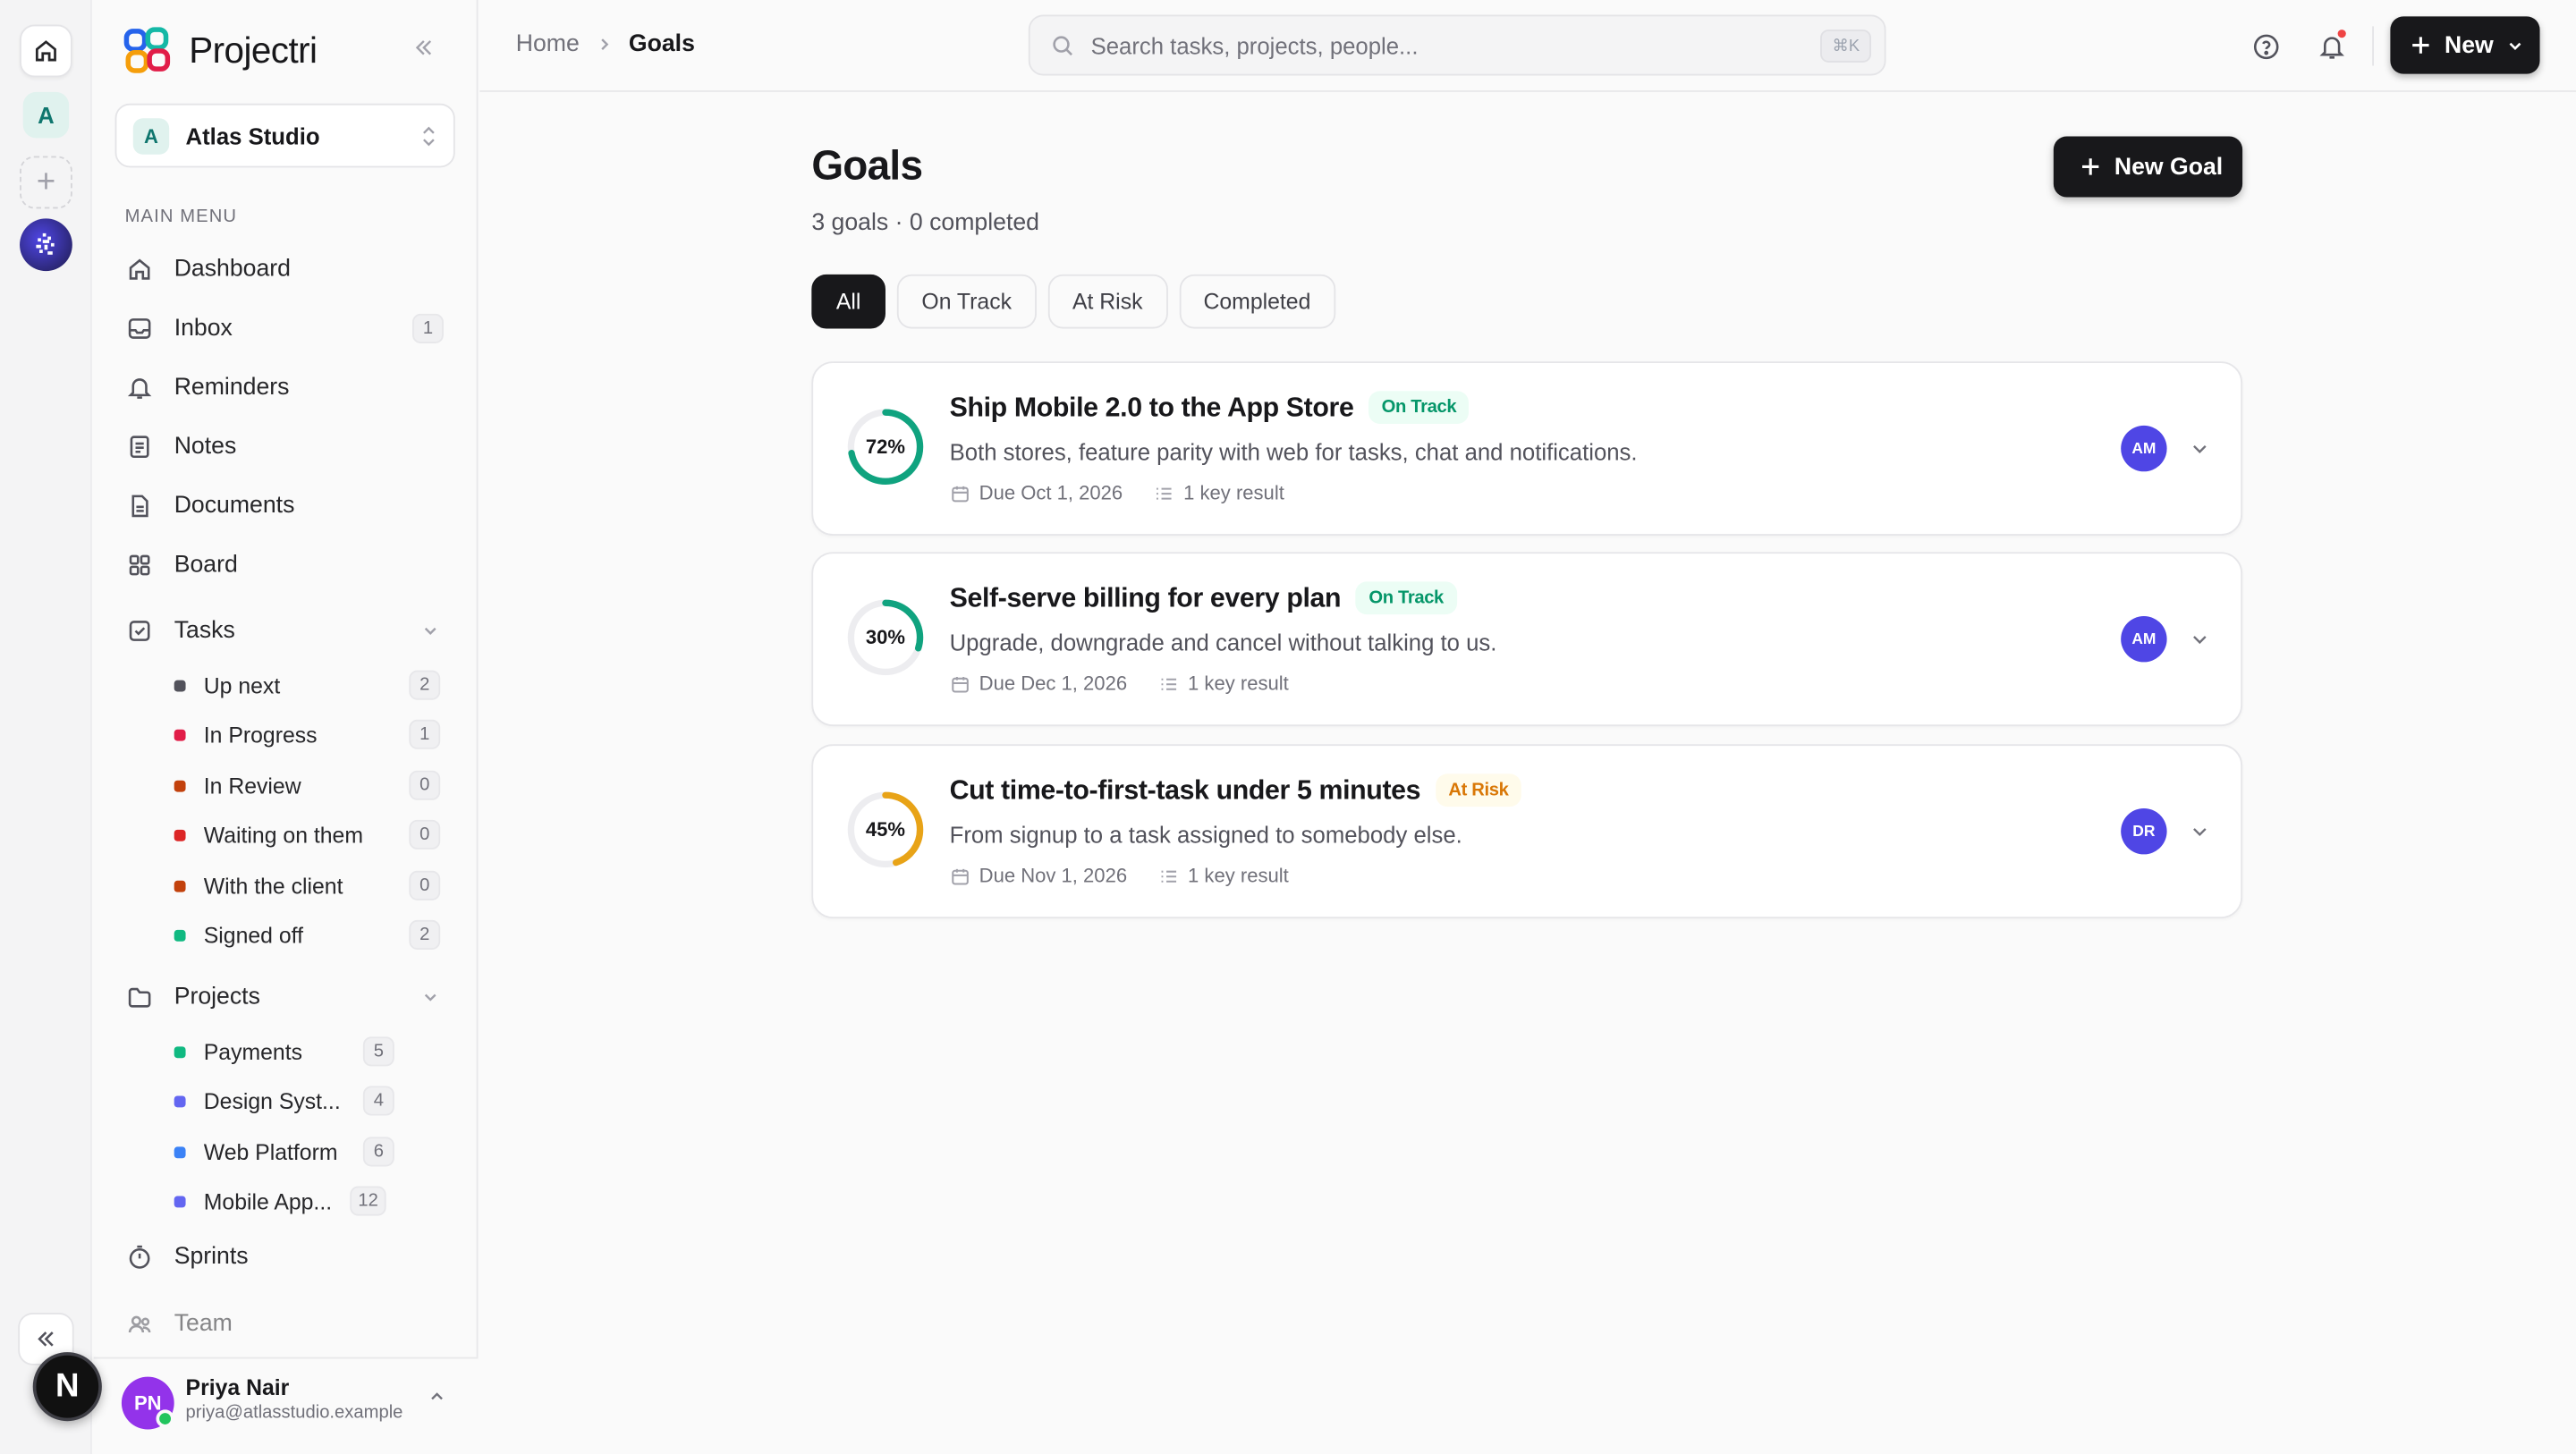  What do you see at coordinates (1062, 46) in the screenshot?
I see `search-icon` at bounding box center [1062, 46].